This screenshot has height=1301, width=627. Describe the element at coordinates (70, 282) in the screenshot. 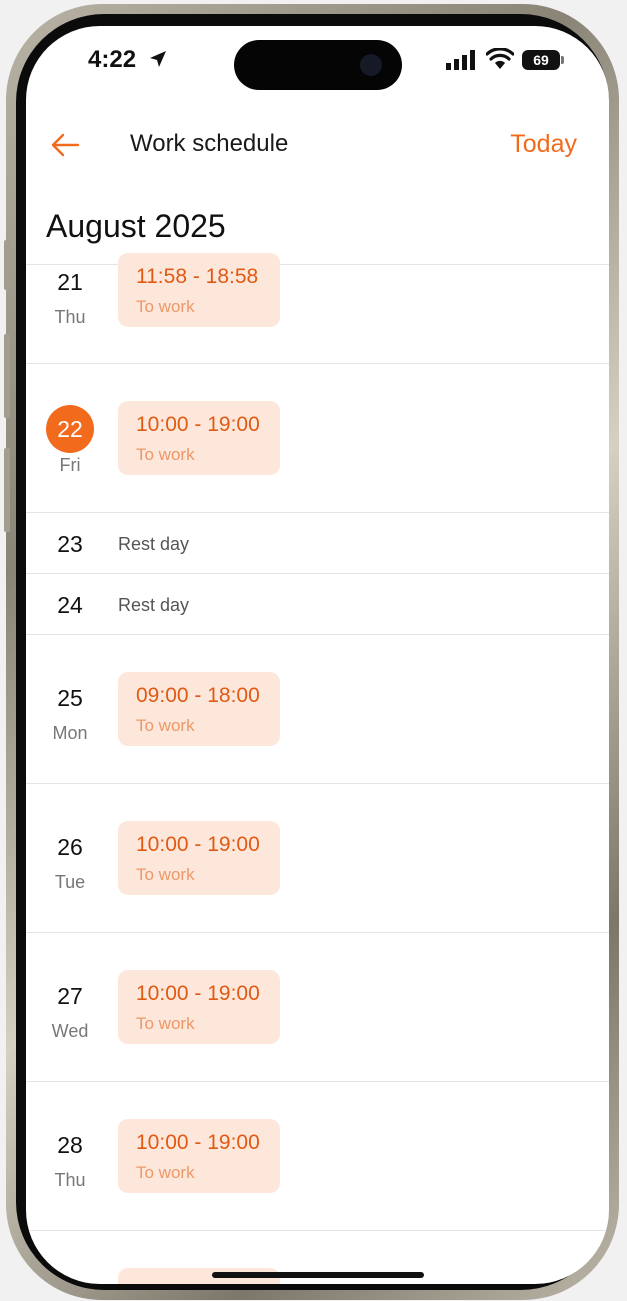

I see `day-number: 21` at that location.